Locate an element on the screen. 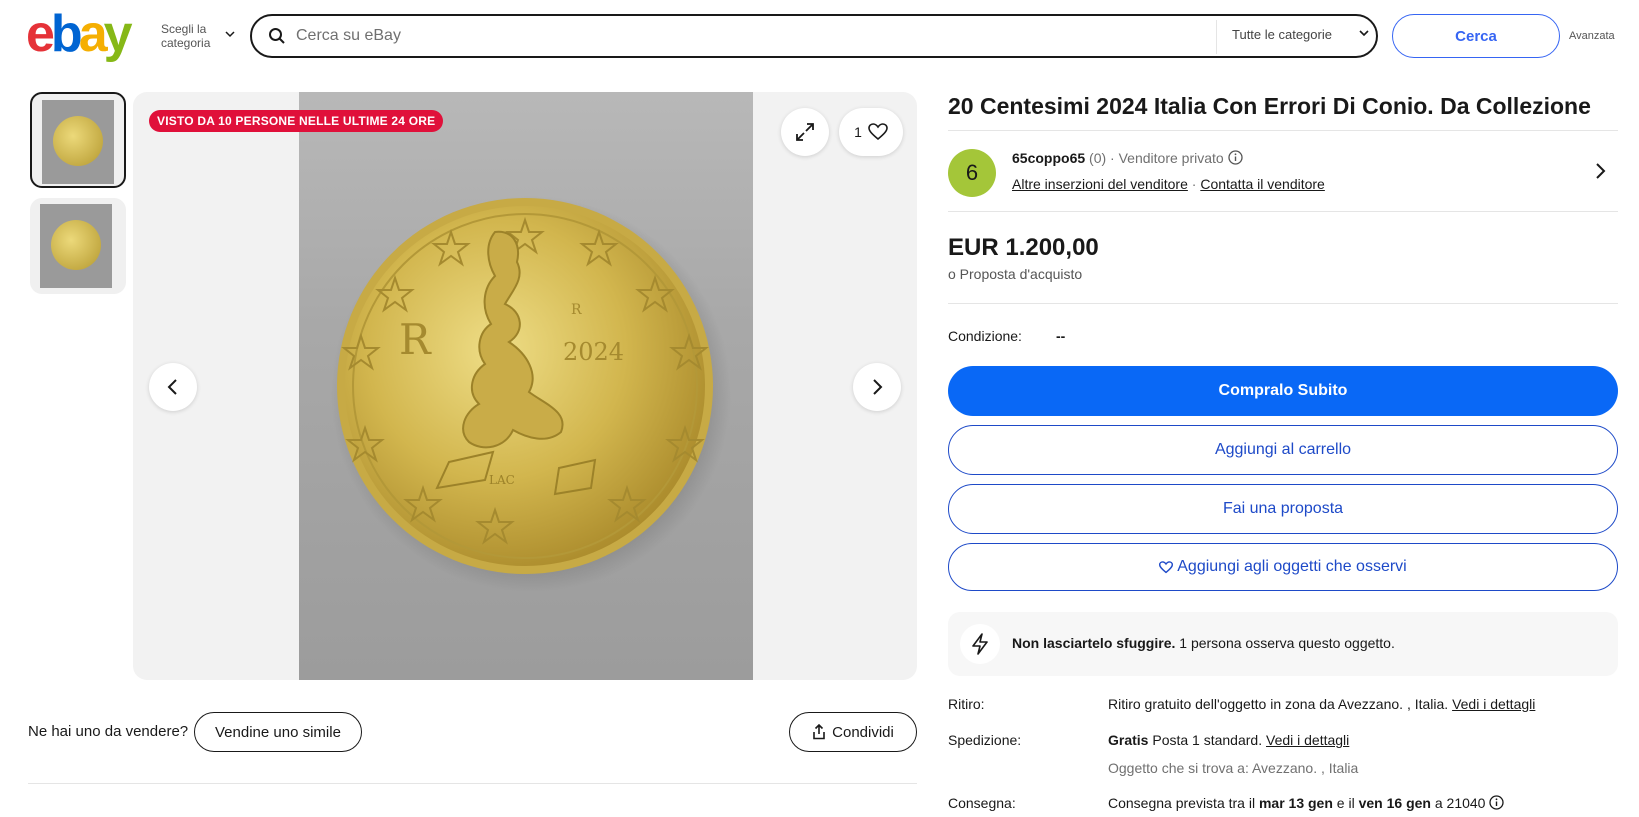 This screenshot has height=817, width=1639. watch-count: 1 is located at coordinates (858, 132).